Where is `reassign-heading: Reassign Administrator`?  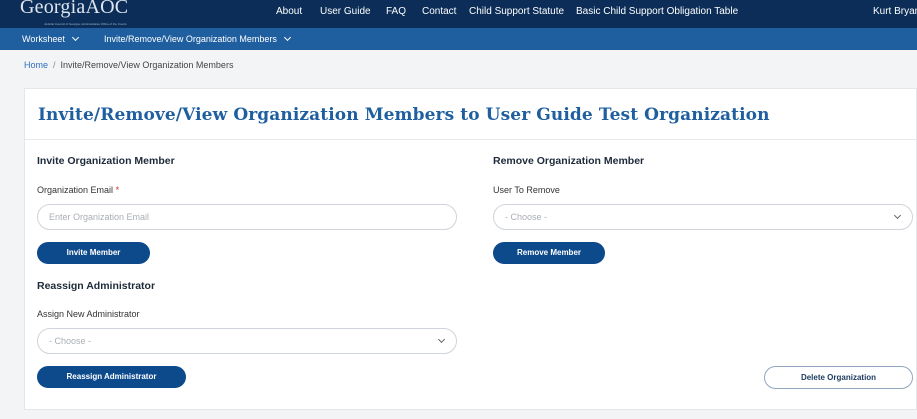 reassign-heading: Reassign Administrator is located at coordinates (96, 286).